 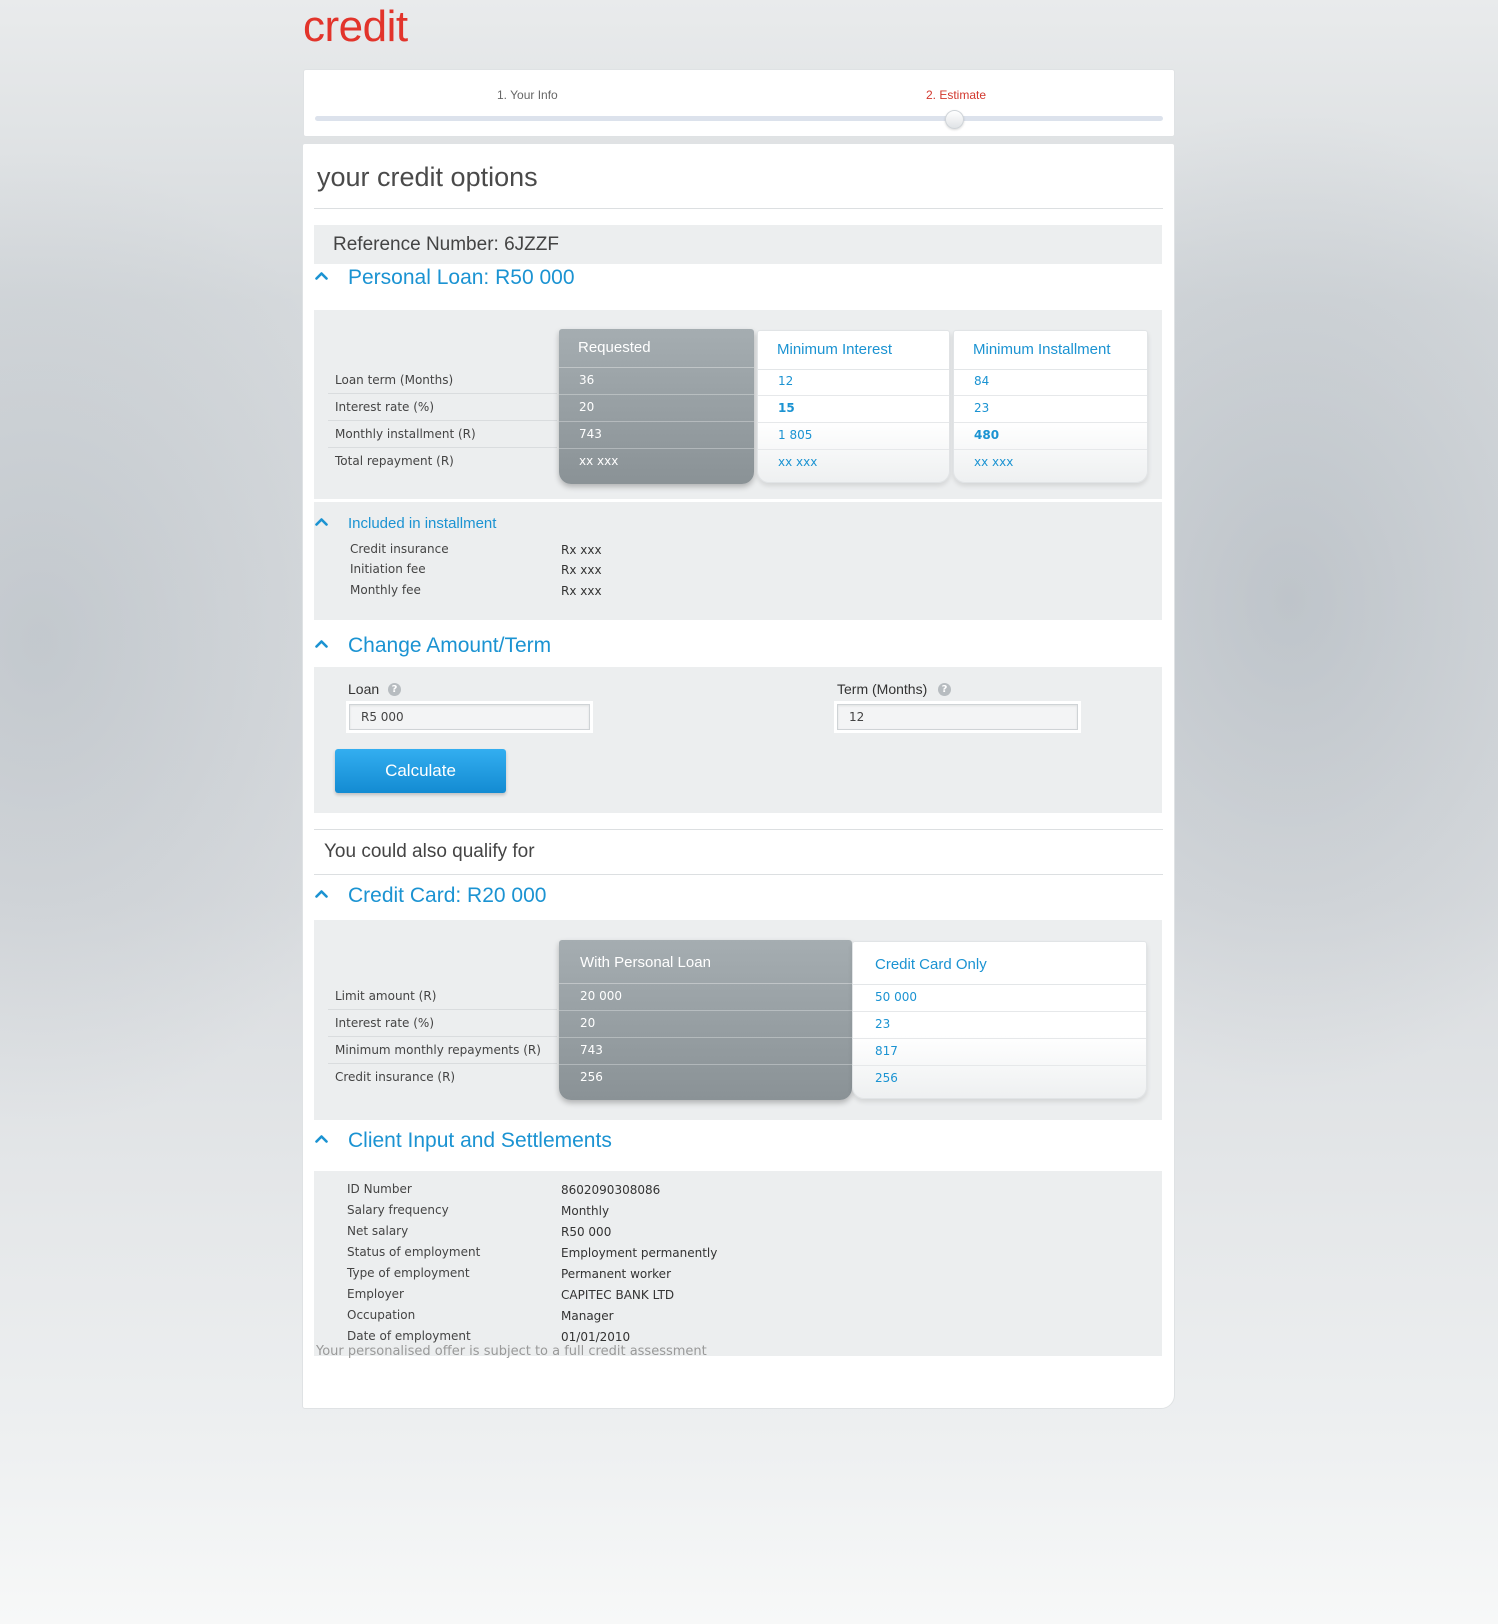 What do you see at coordinates (355, 26) in the screenshot?
I see `brand-logo: credit` at bounding box center [355, 26].